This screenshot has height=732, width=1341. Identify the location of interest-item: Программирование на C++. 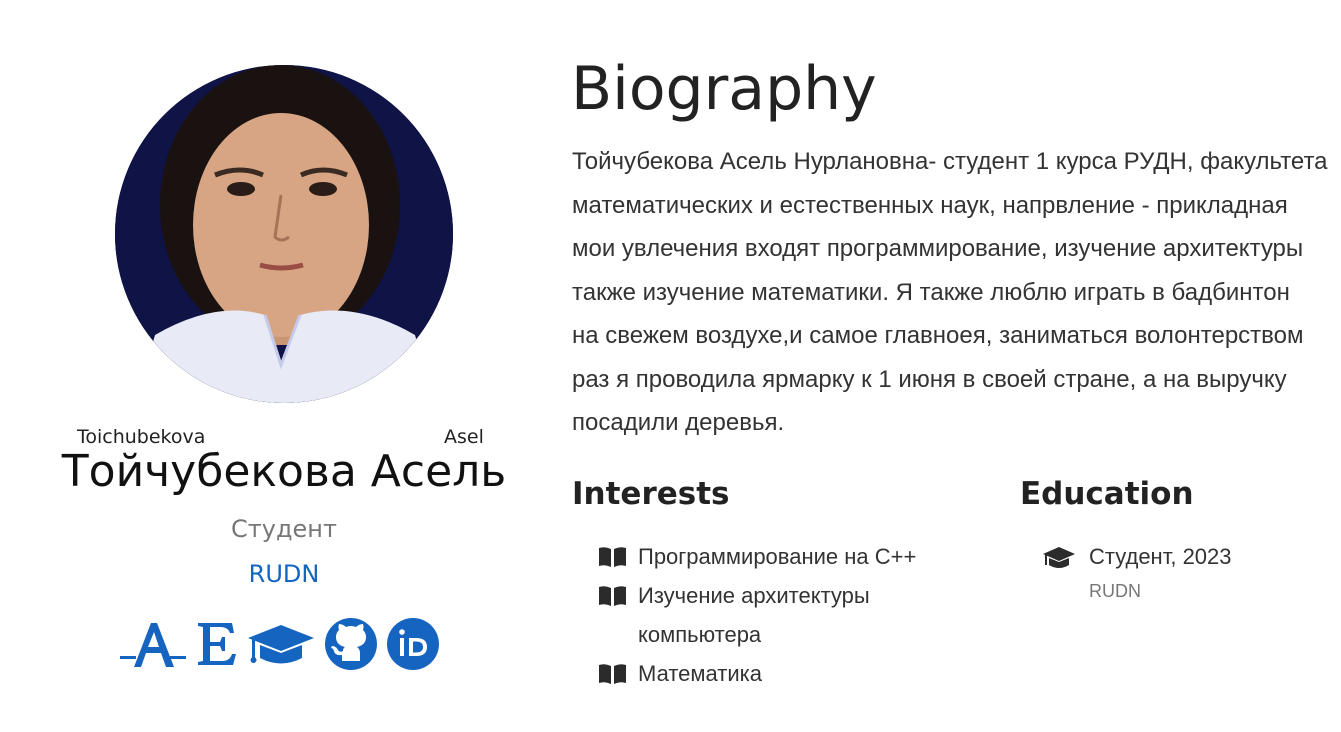
(798, 556).